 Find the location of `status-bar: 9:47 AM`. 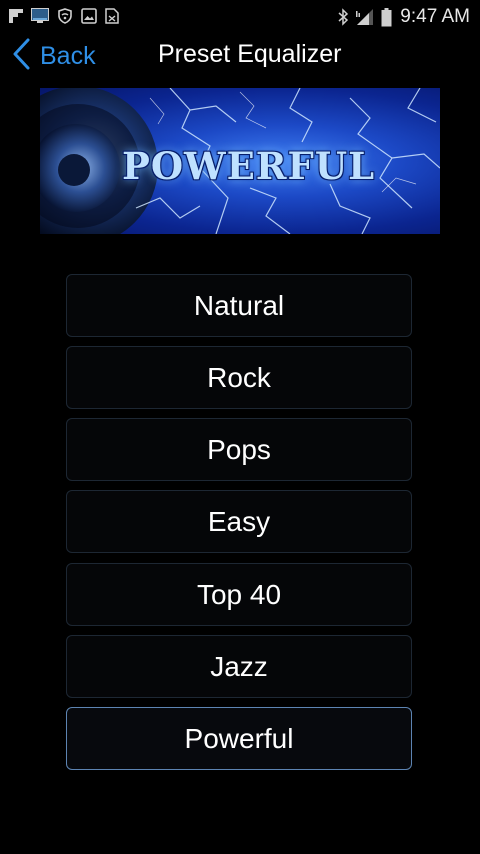

status-bar: 9:47 AM is located at coordinates (240, 17).